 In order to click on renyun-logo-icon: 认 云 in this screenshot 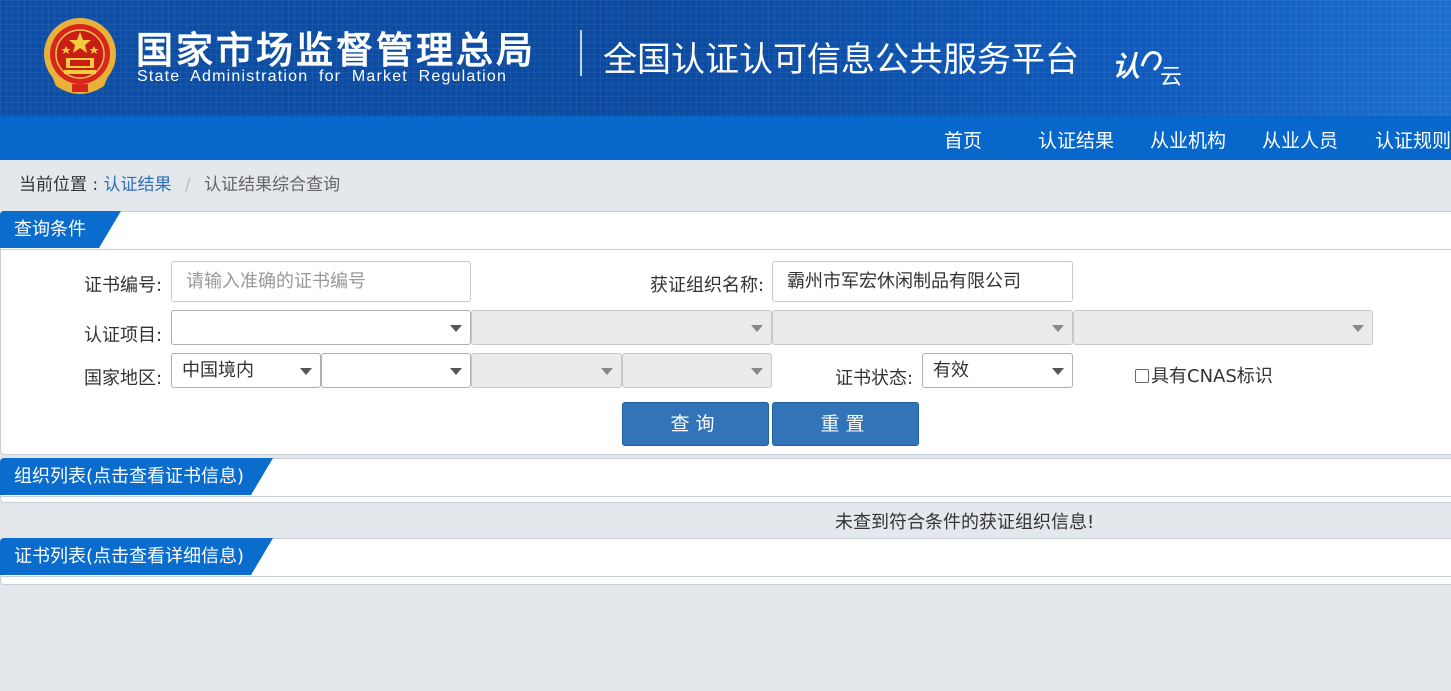, I will do `click(1147, 69)`.